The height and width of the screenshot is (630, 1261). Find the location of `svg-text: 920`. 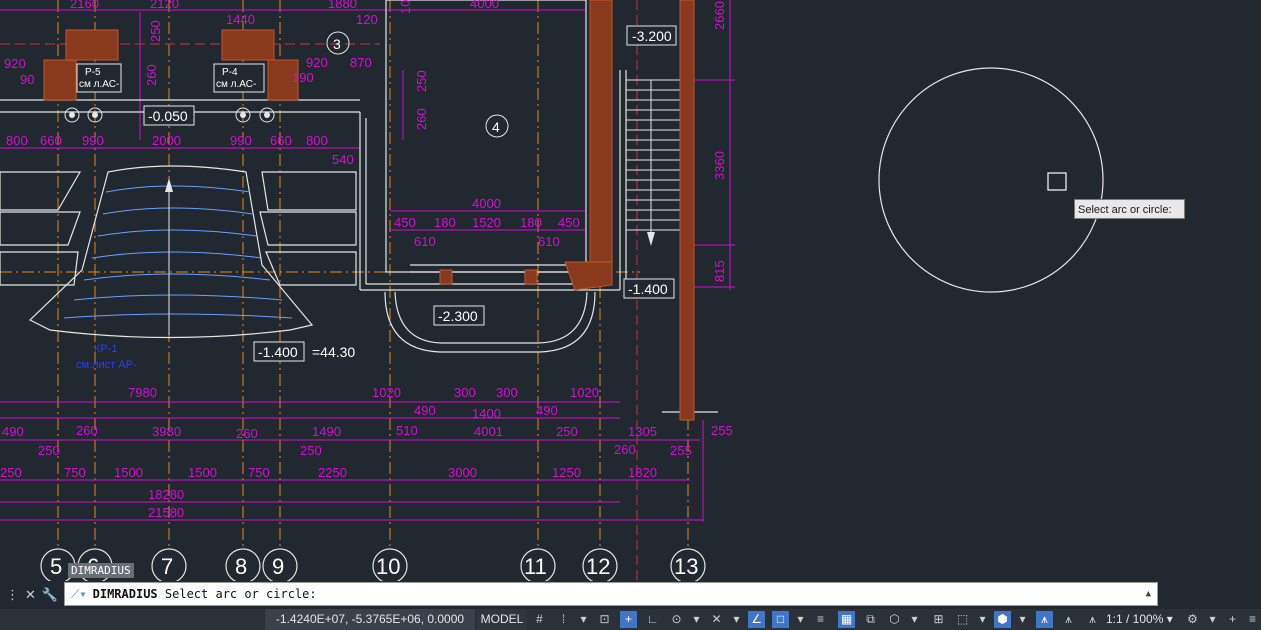

svg-text: 920 is located at coordinates (15, 63).